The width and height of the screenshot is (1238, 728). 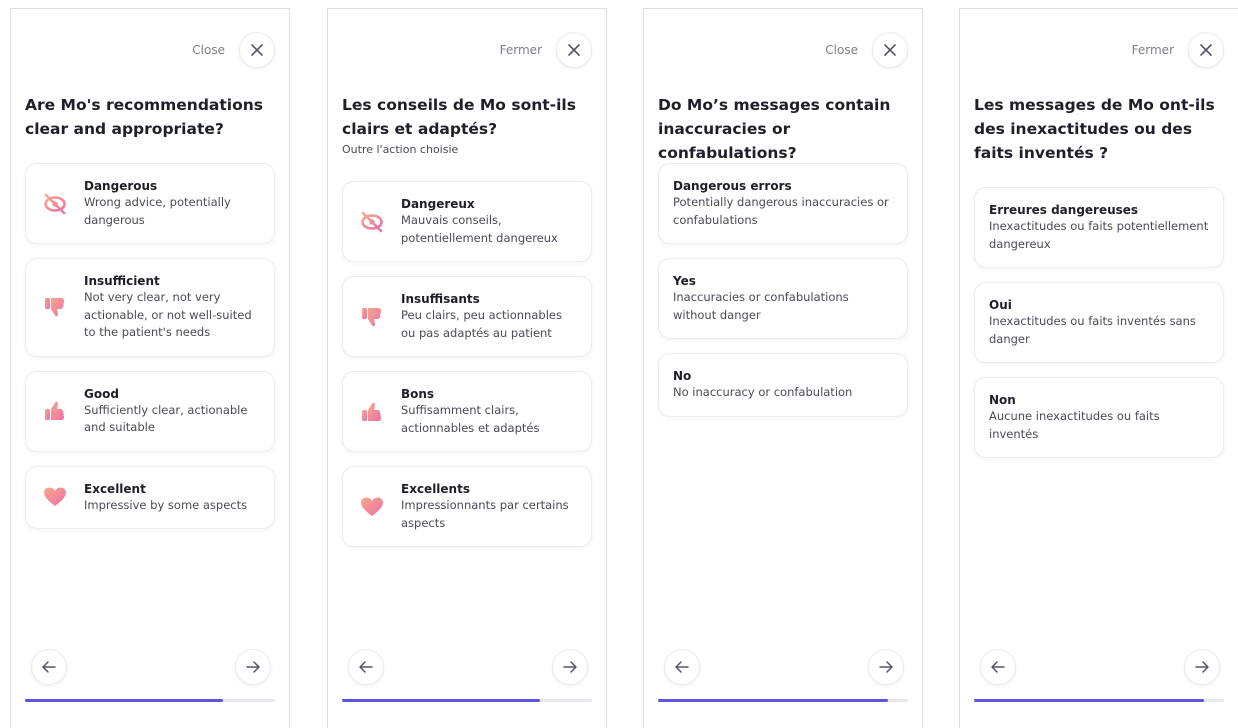 What do you see at coordinates (485, 514) in the screenshot?
I see `option-description: Impressionnants par certains aspects` at bounding box center [485, 514].